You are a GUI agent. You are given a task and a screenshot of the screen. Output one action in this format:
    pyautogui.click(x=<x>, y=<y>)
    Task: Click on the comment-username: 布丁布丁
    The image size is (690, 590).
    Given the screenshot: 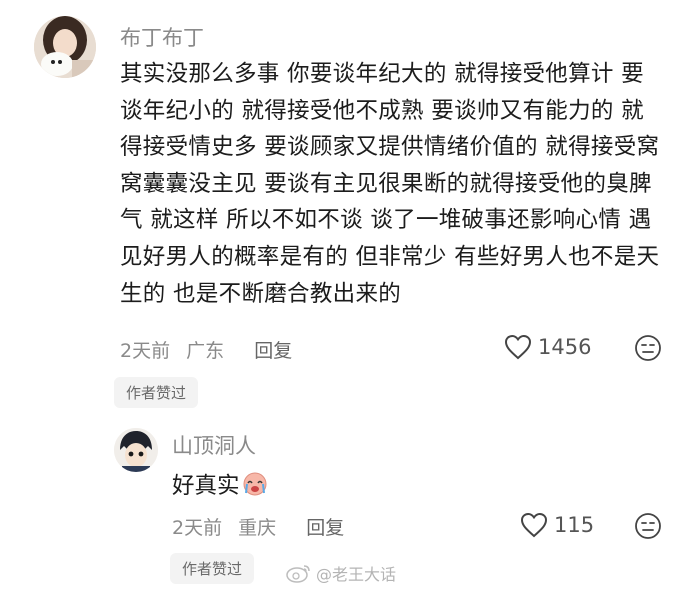 What is the action you would take?
    pyautogui.click(x=162, y=37)
    